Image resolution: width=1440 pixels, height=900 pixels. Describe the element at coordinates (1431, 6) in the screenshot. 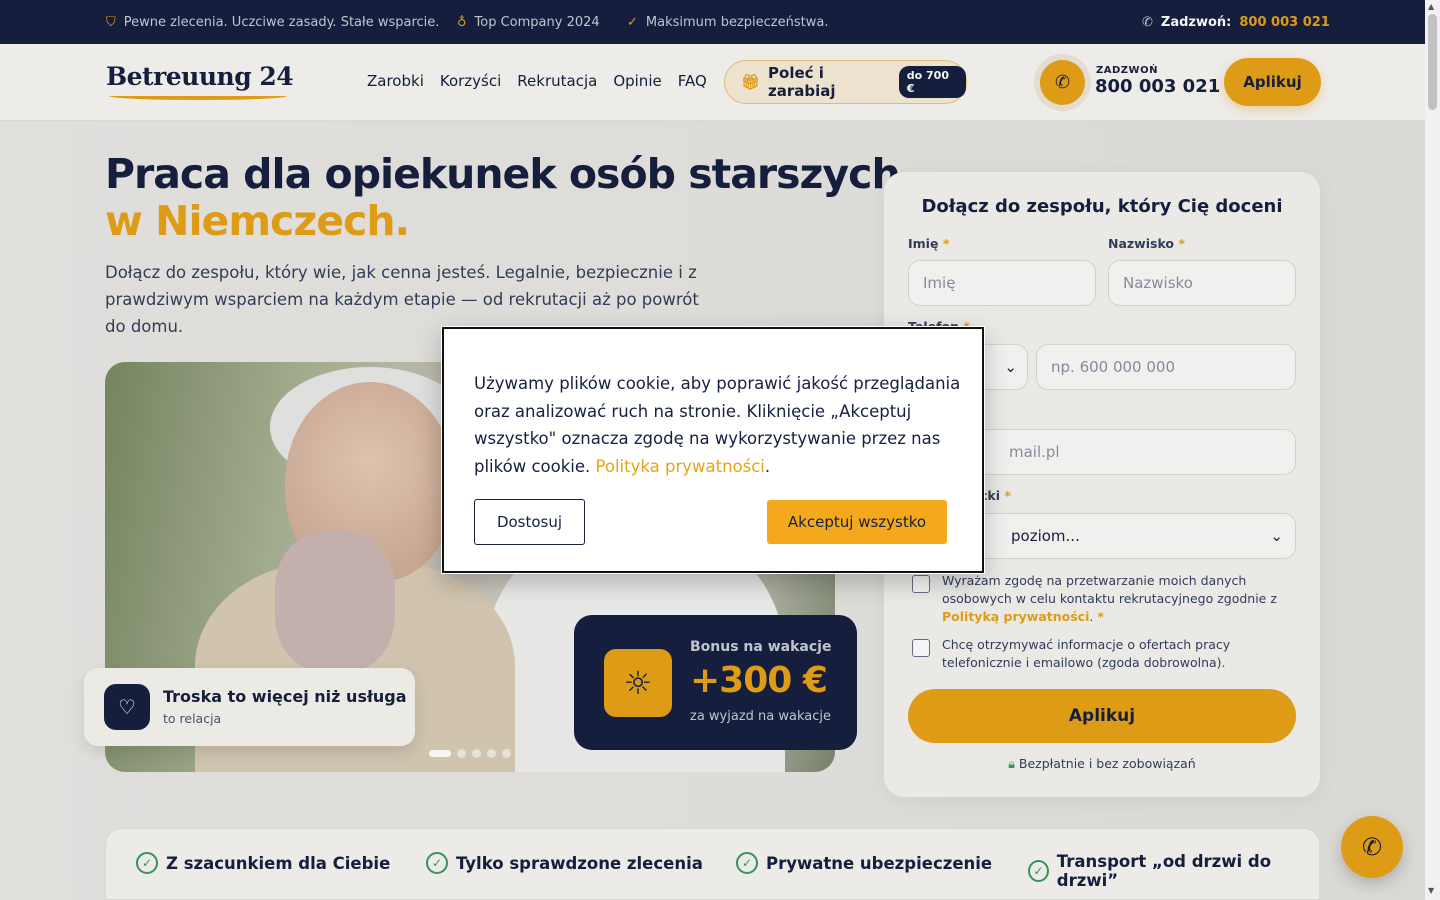

I see `scroll-up-arrow: ▲` at that location.